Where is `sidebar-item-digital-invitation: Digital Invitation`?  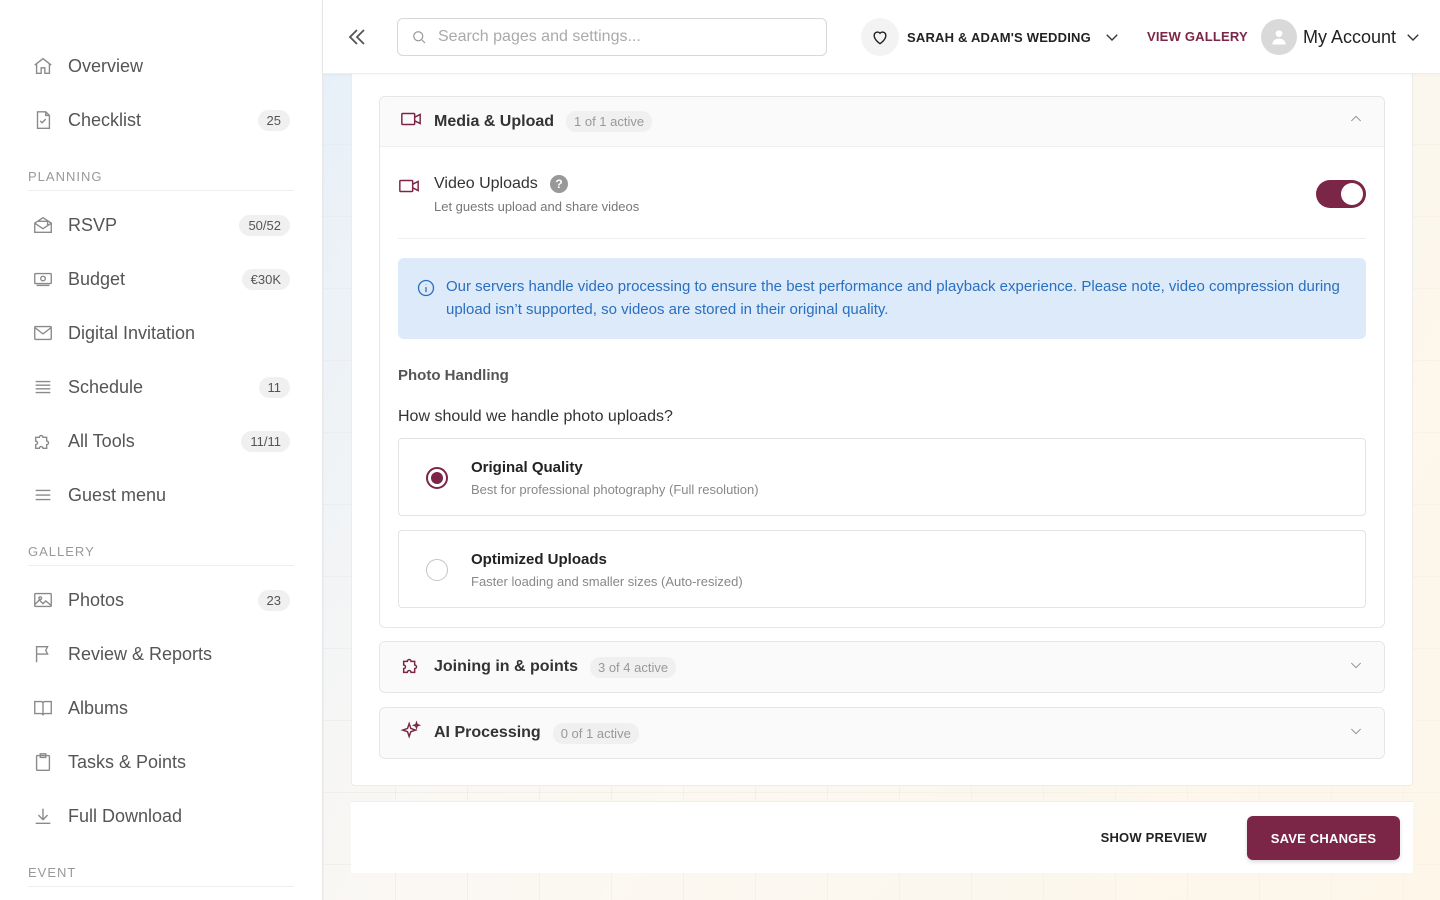
sidebar-item-digital-invitation: Digital Invitation is located at coordinates (161, 333).